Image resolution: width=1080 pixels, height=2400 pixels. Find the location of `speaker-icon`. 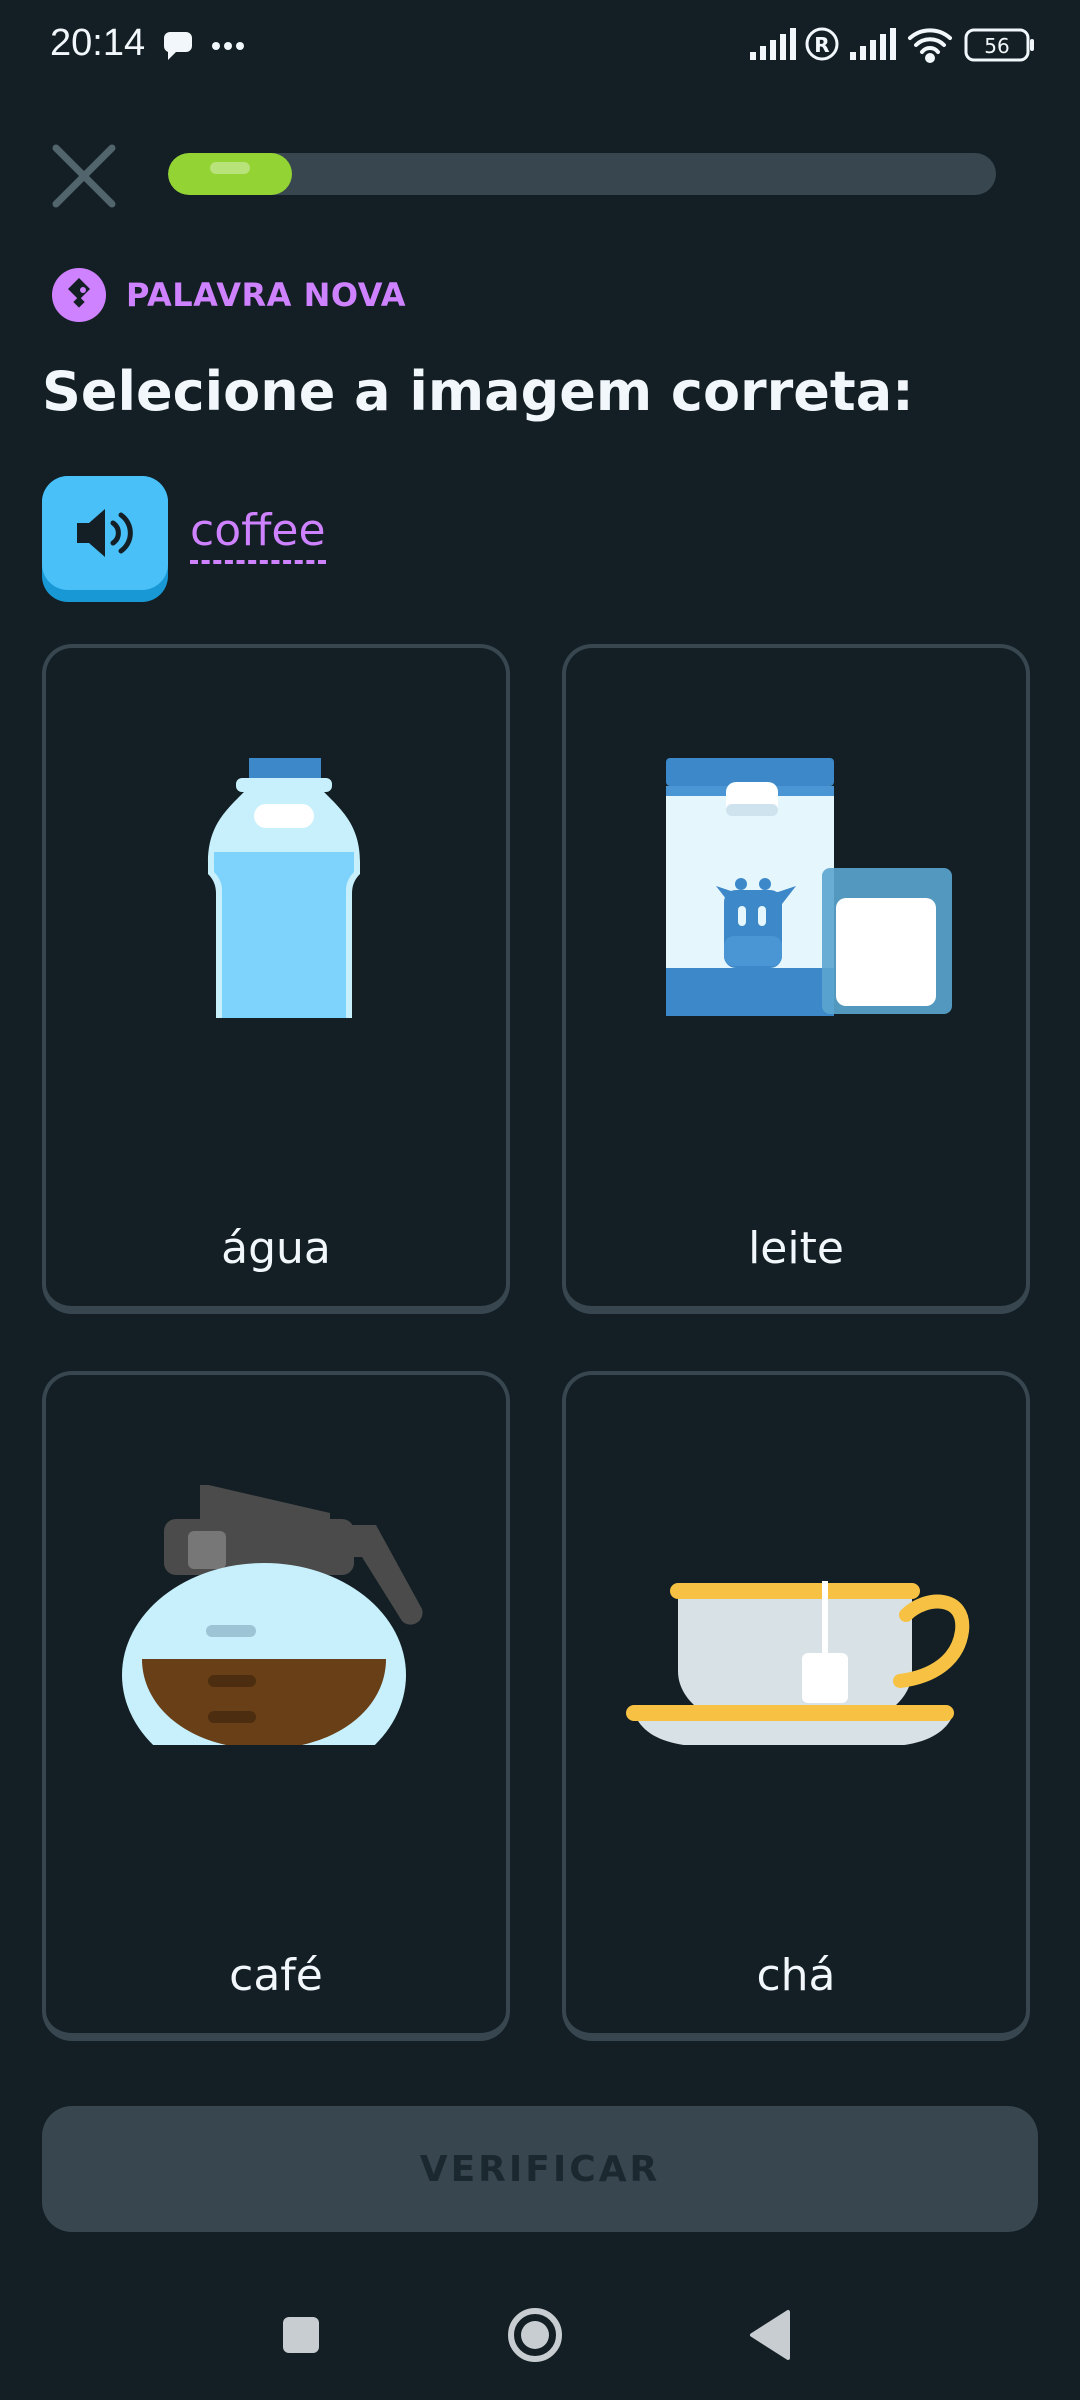

speaker-icon is located at coordinates (105, 533).